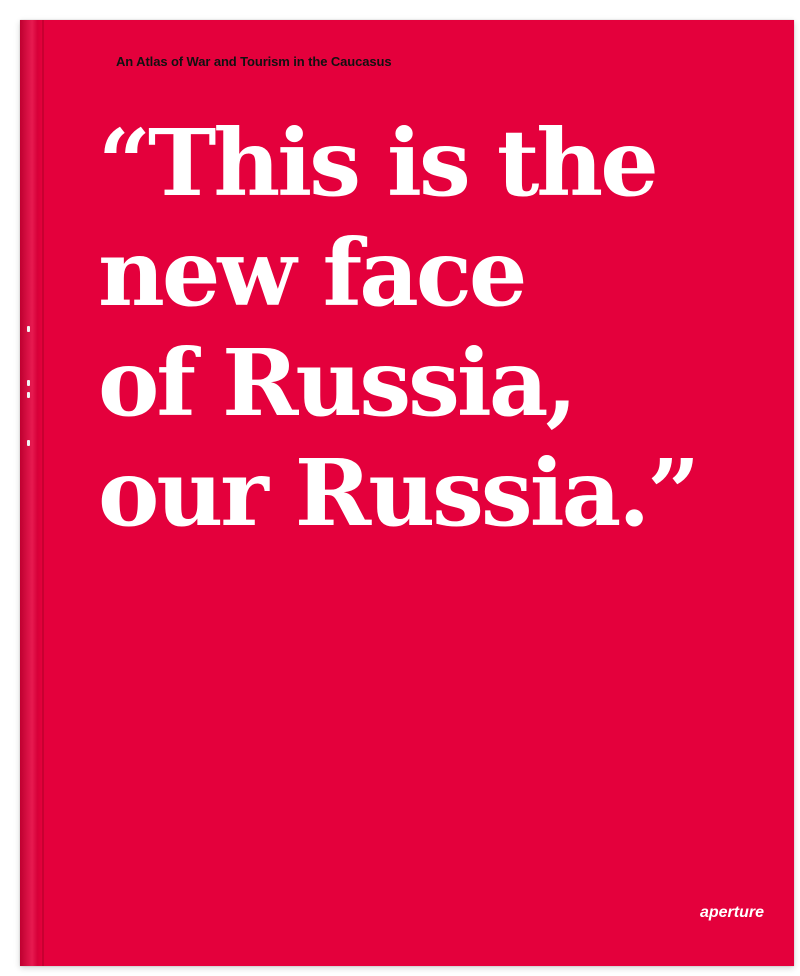 The image size is (800, 976). Describe the element at coordinates (399, 493) in the screenshot. I see `quote-line: our Russia.”` at that location.